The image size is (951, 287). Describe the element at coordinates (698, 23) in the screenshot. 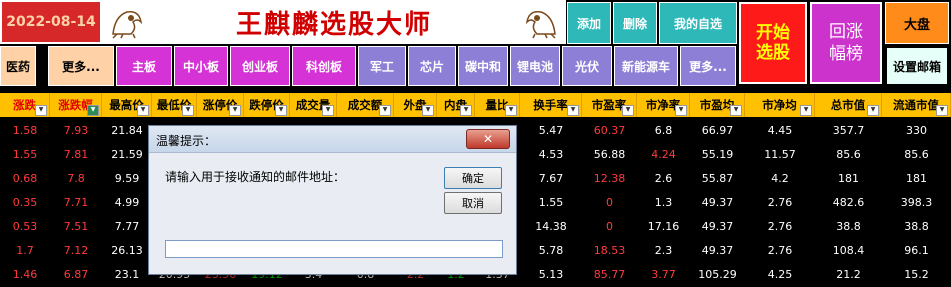

I see `my-watchlist-button: 我的自选` at that location.